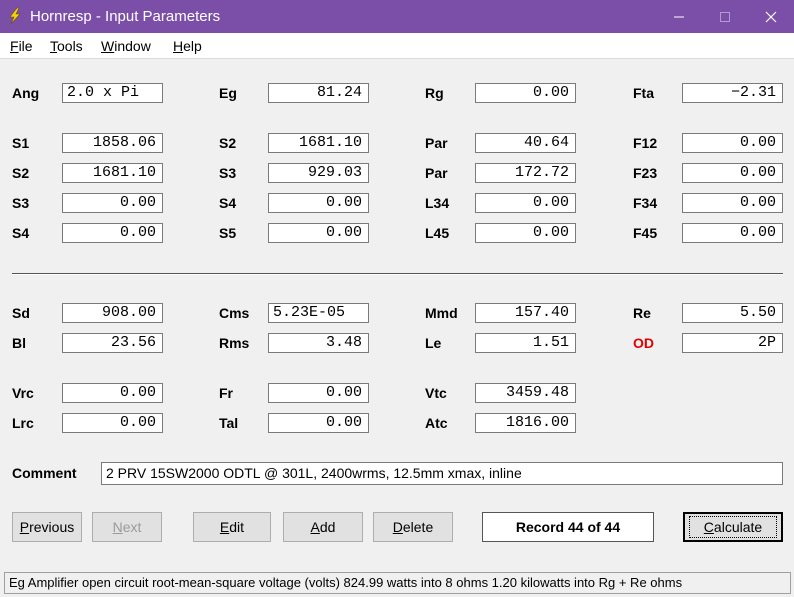  I want to click on add-button: Add, so click(323, 527).